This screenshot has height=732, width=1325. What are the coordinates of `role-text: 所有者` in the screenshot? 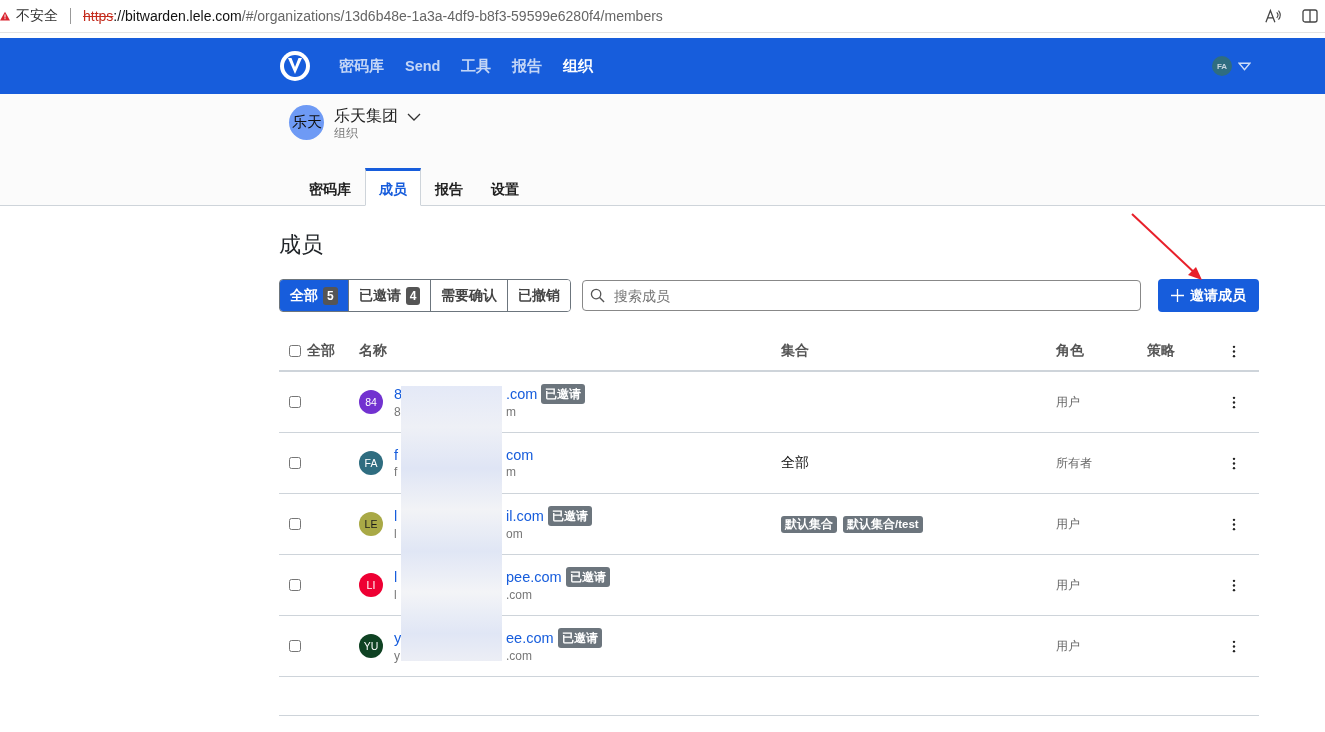 It's located at (1074, 463).